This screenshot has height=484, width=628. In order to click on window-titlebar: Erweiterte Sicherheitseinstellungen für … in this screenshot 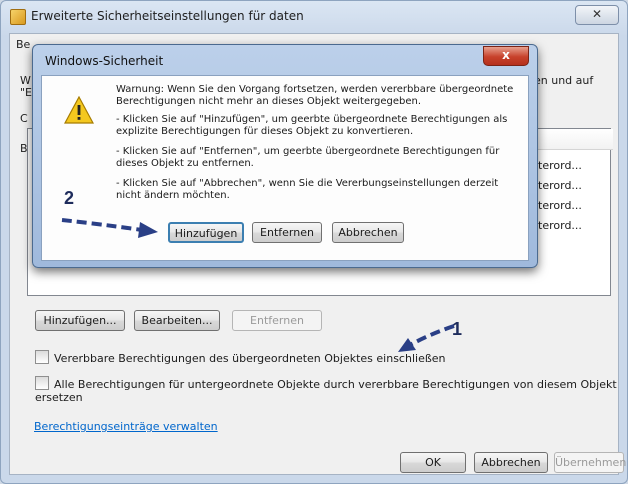, I will do `click(314, 16)`.